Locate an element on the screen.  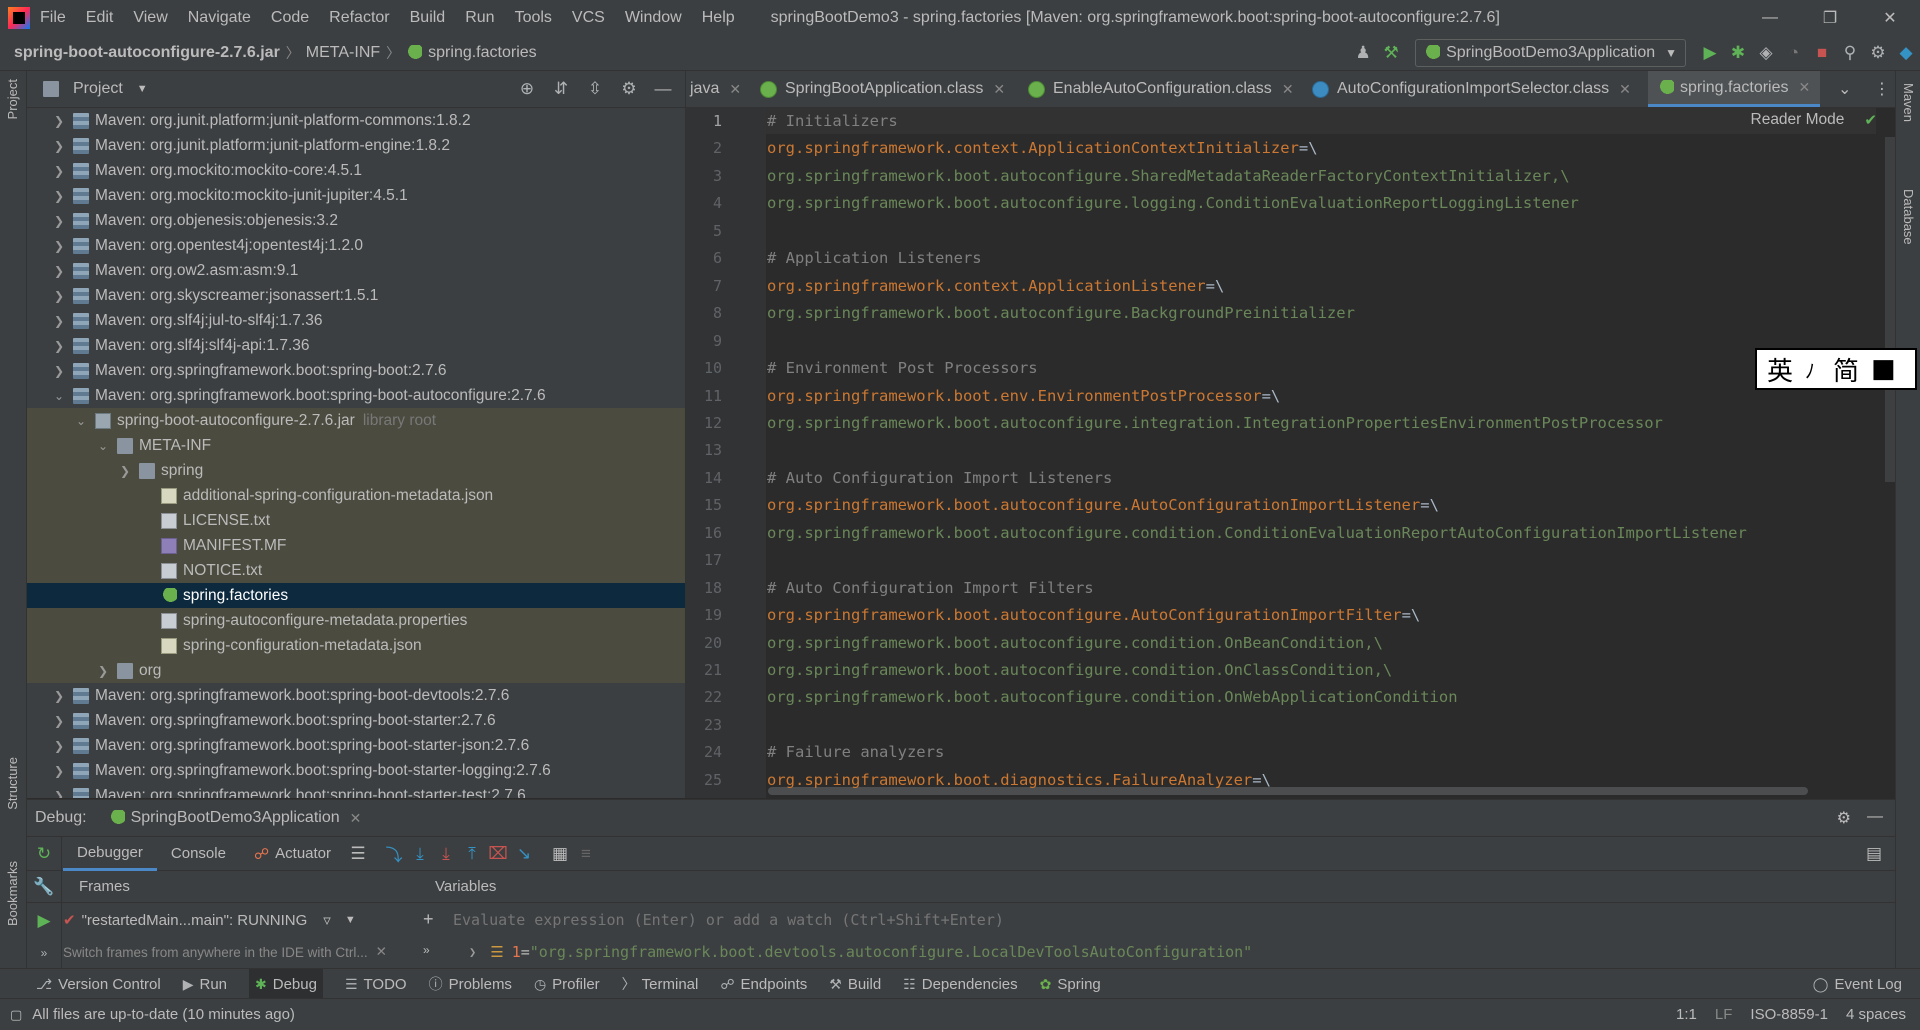
project-panel-title: Project is located at coordinates (98, 89).